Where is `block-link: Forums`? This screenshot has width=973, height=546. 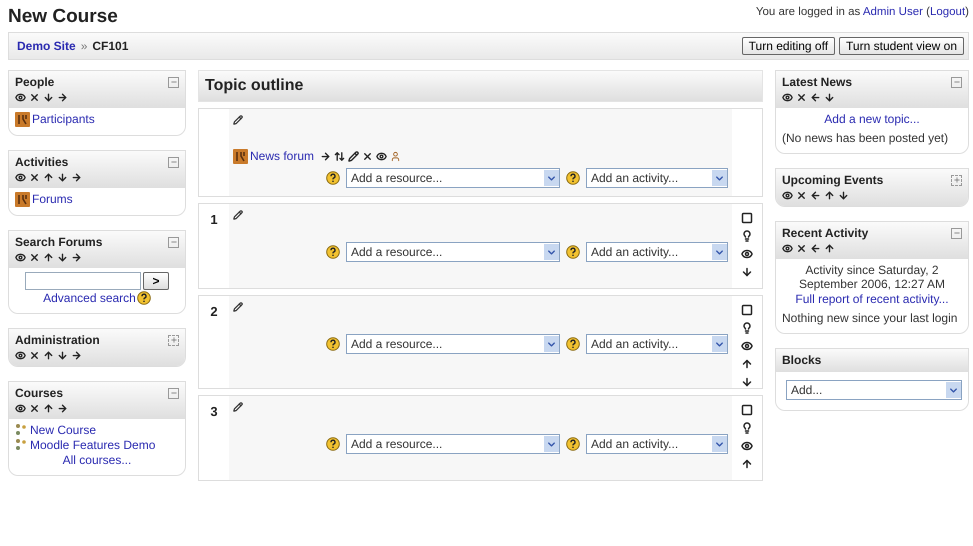 block-link: Forums is located at coordinates (97, 199).